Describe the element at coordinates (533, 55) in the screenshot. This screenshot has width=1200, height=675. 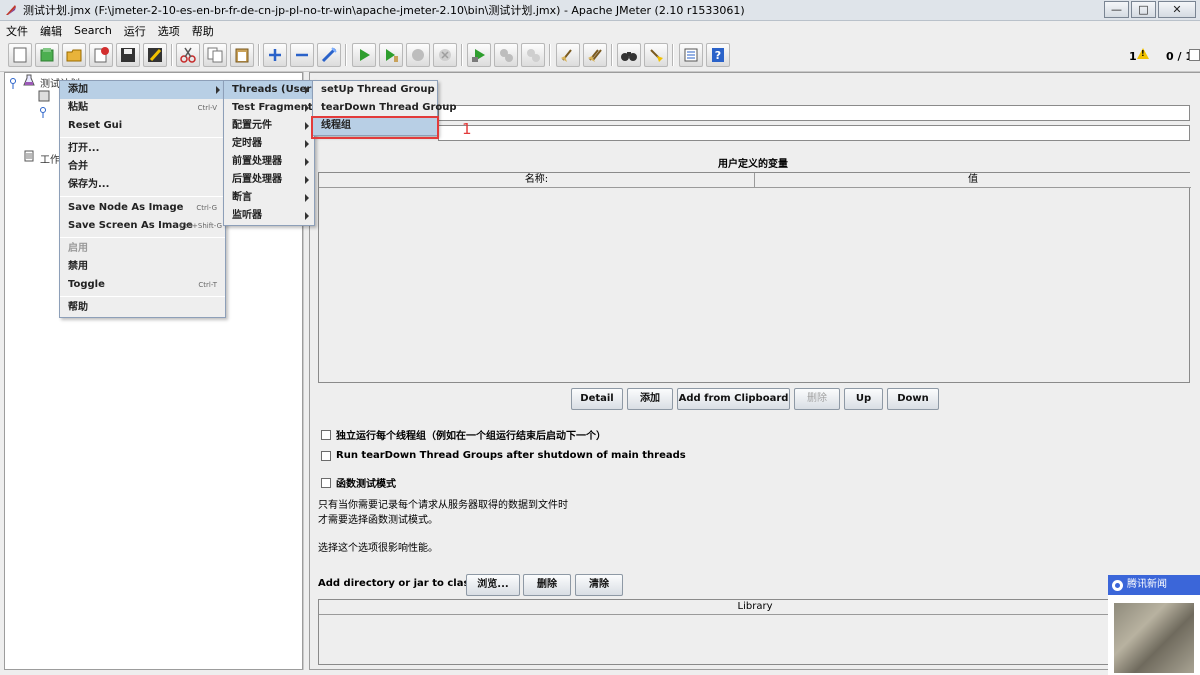
I see `remote-shutdown-button` at that location.